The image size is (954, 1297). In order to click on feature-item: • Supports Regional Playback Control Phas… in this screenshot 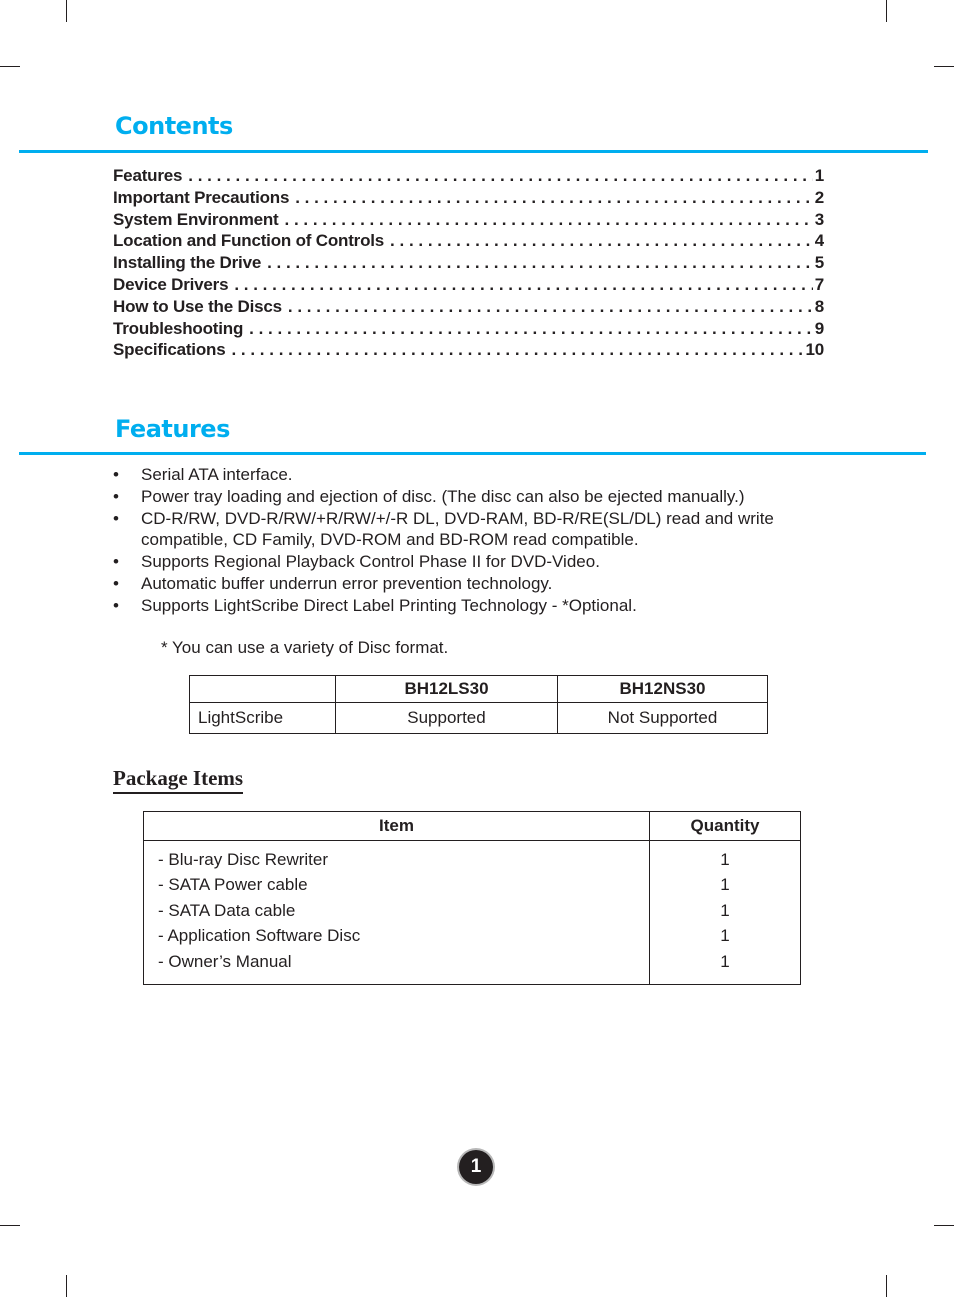, I will do `click(473, 562)`.